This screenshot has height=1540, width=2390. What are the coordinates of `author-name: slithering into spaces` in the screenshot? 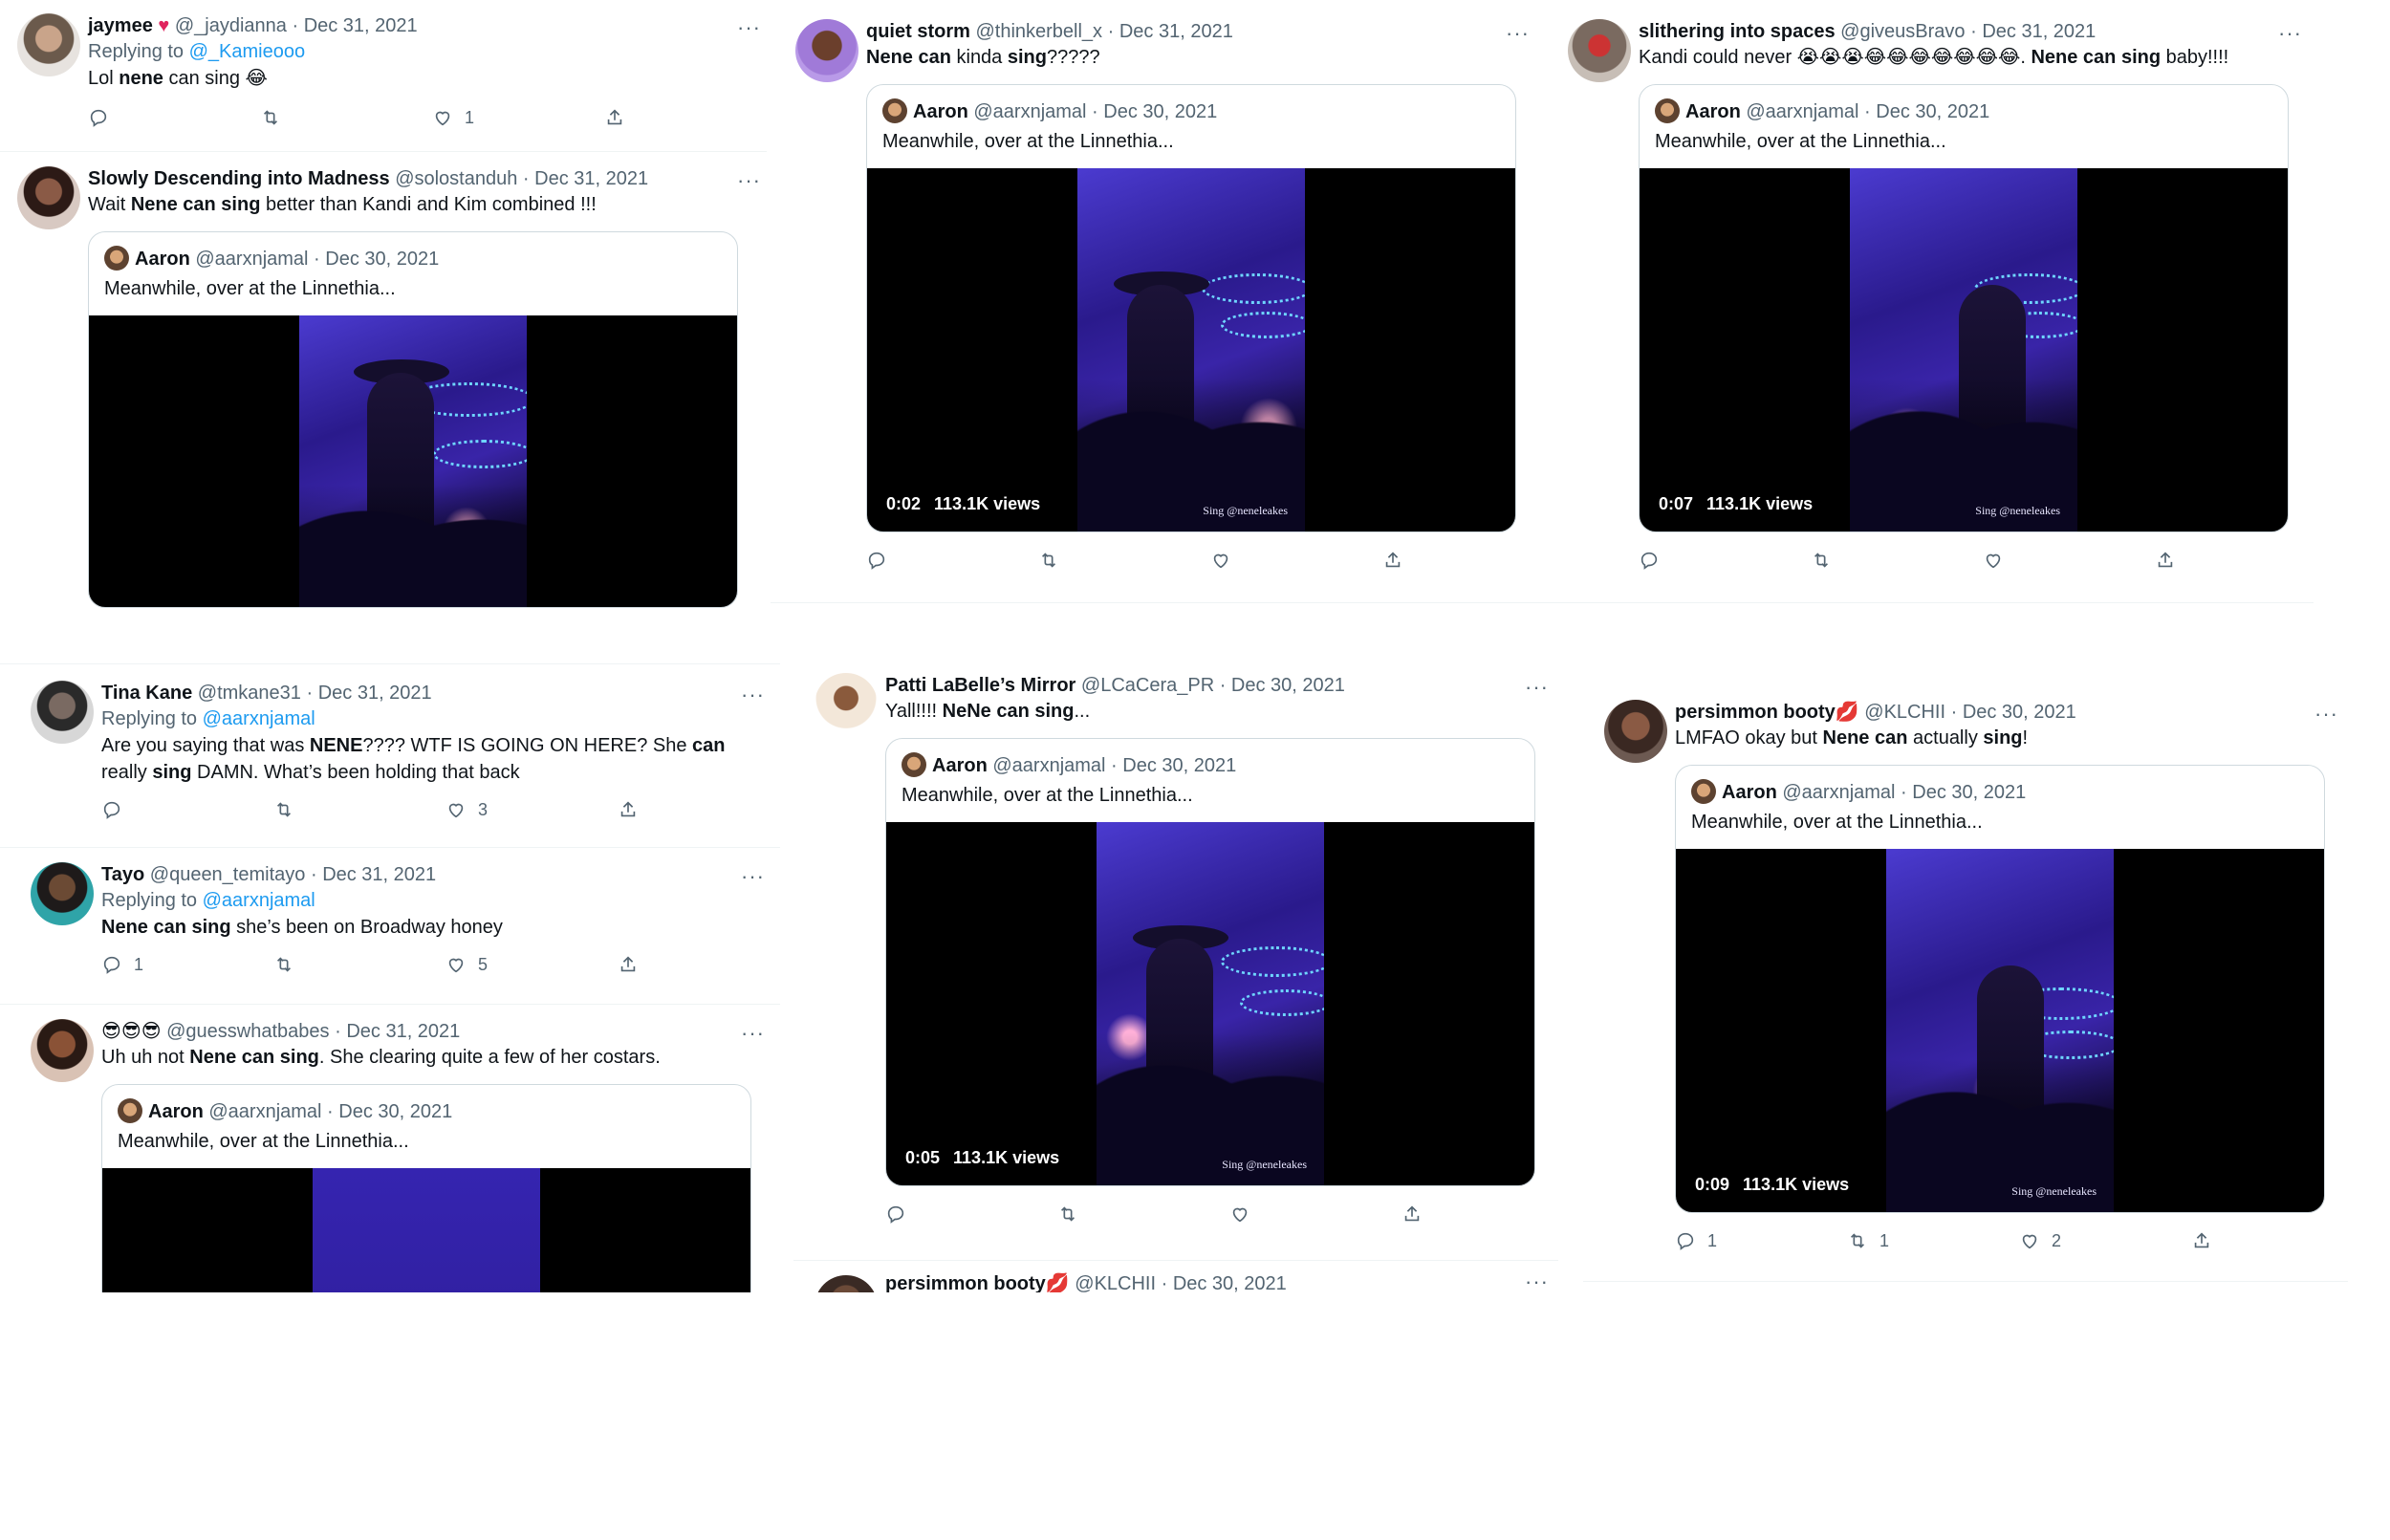 It's located at (1737, 31).